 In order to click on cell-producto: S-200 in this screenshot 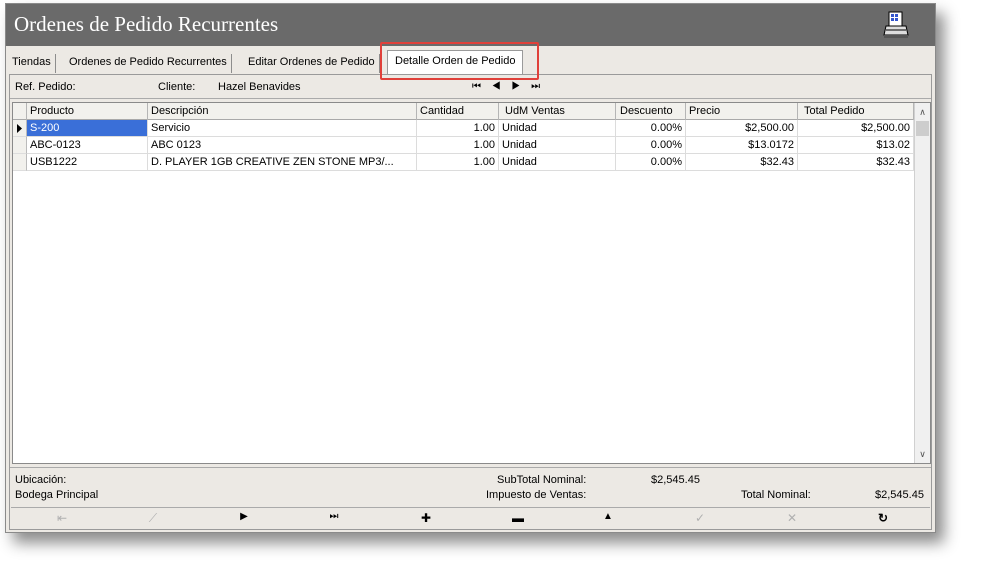, I will do `click(87, 128)`.